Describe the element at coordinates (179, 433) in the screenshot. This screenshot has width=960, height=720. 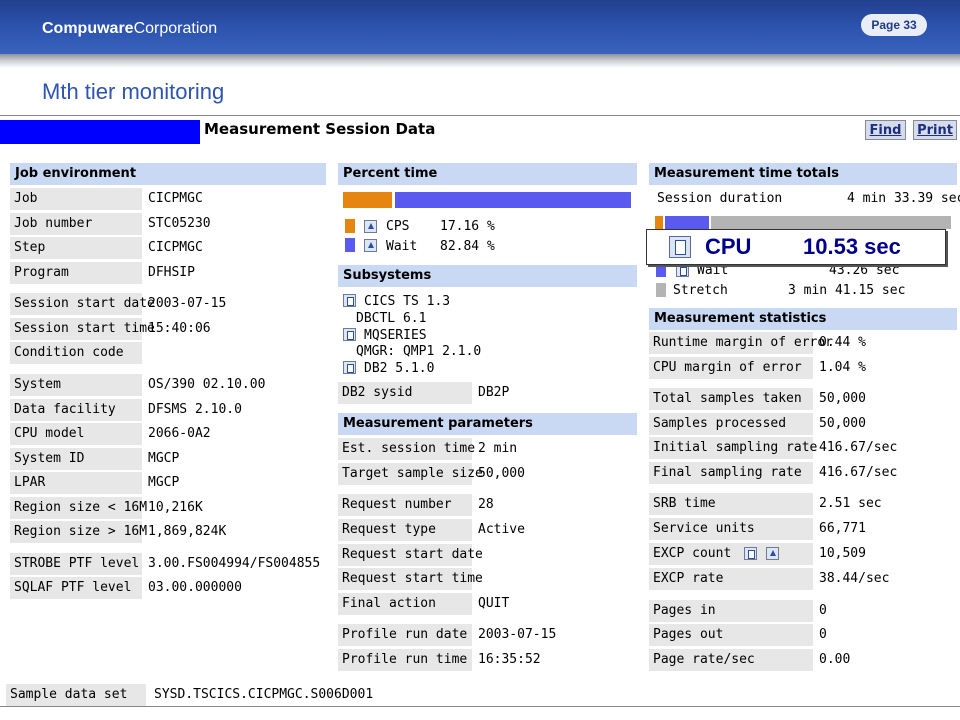
I see `row-value: 2066-0A2` at that location.